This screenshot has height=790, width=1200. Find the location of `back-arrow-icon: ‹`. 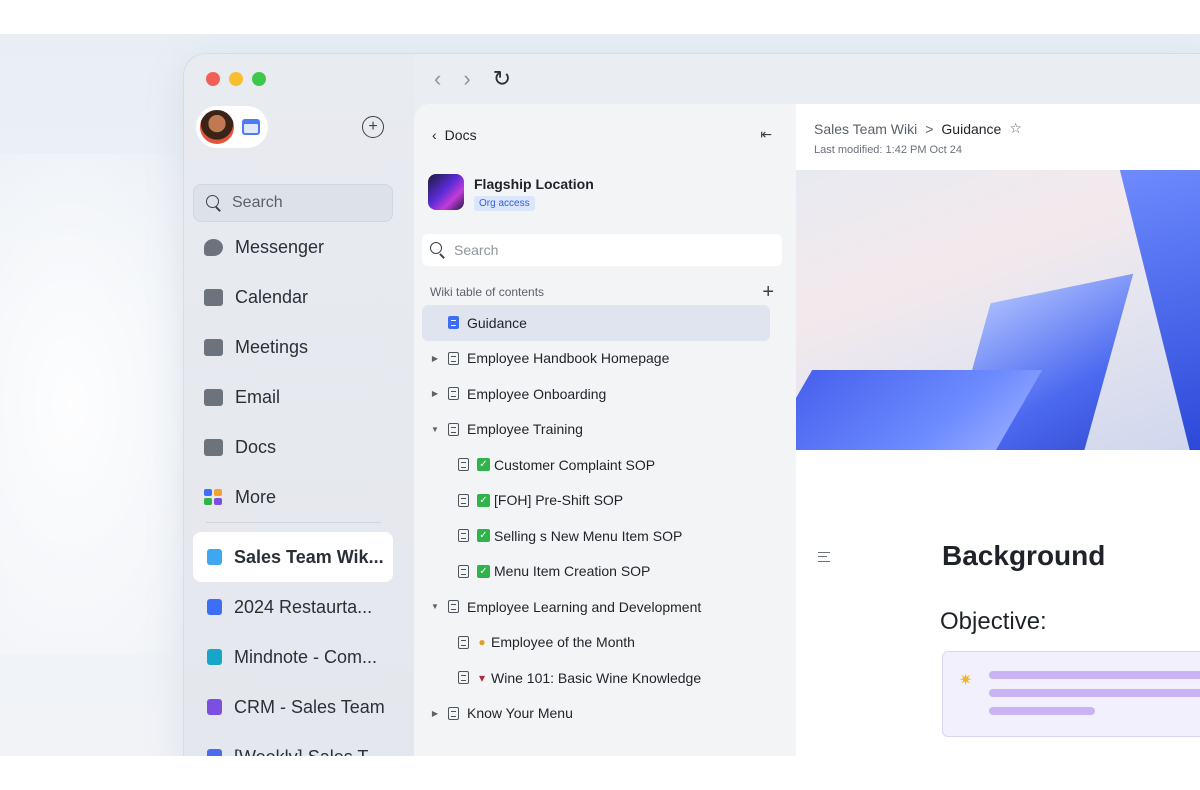

back-arrow-icon: ‹ is located at coordinates (437, 79).